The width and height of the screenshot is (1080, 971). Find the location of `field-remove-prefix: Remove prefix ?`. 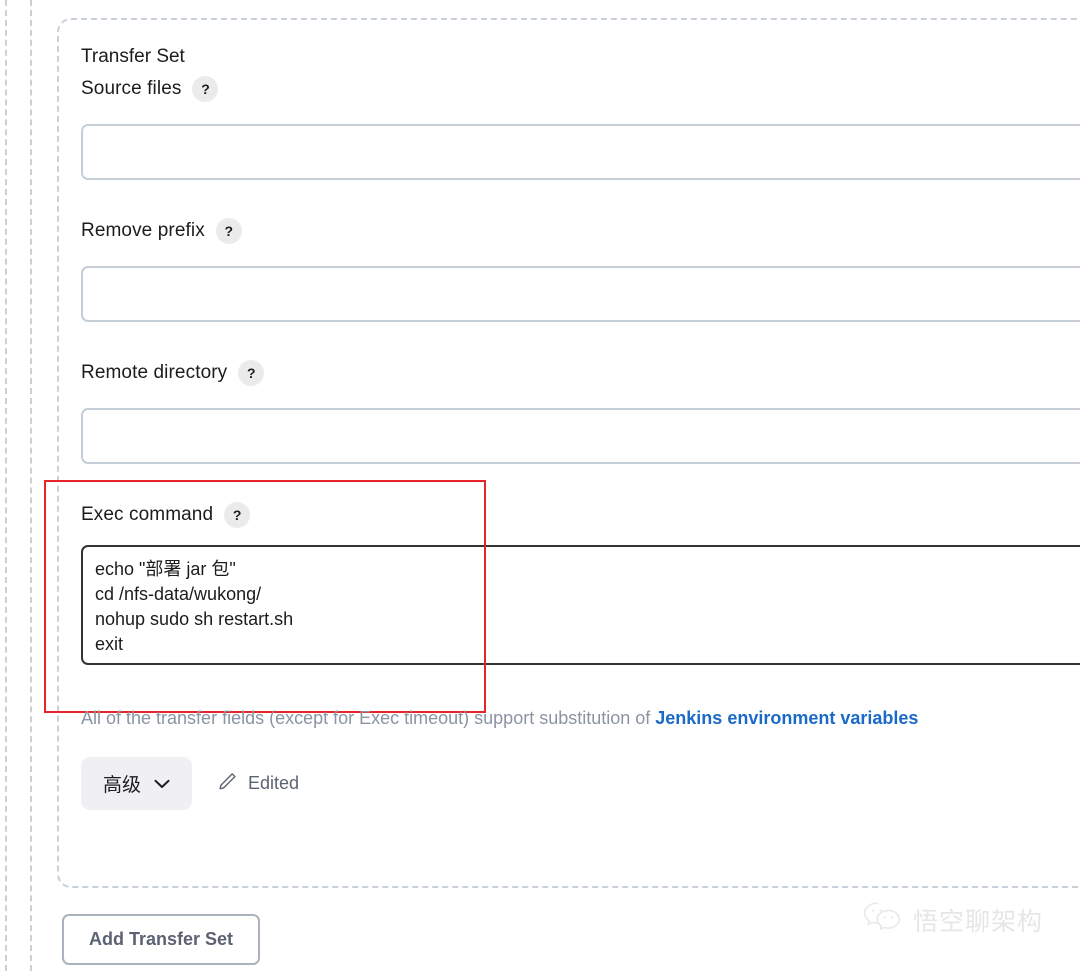

field-remove-prefix: Remove prefix ? is located at coordinates (161, 231).